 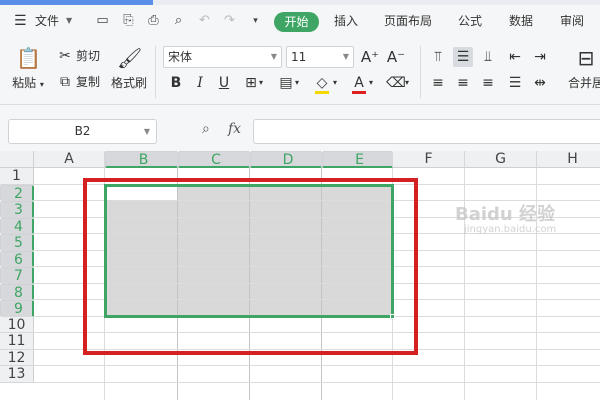 What do you see at coordinates (17, 209) in the screenshot?
I see `row-header: 3` at bounding box center [17, 209].